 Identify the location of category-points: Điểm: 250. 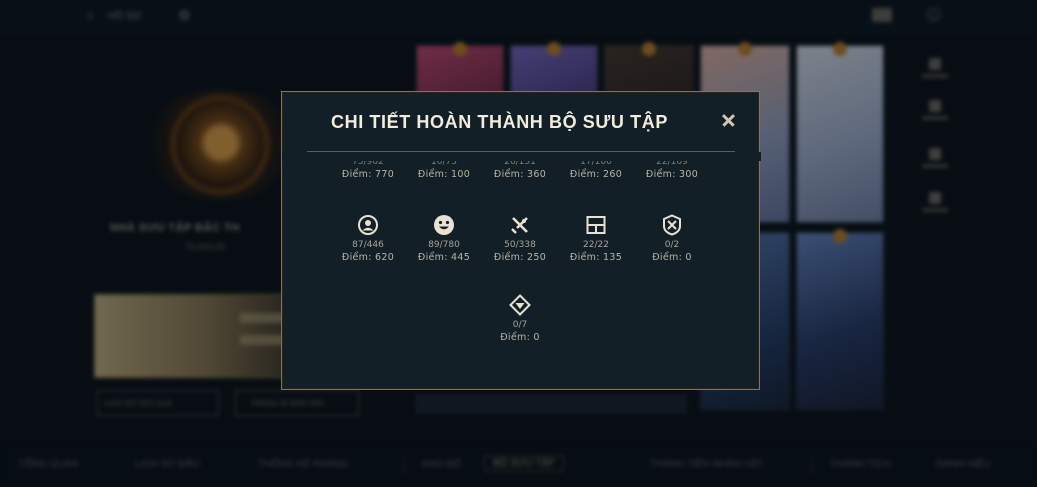
(520, 257).